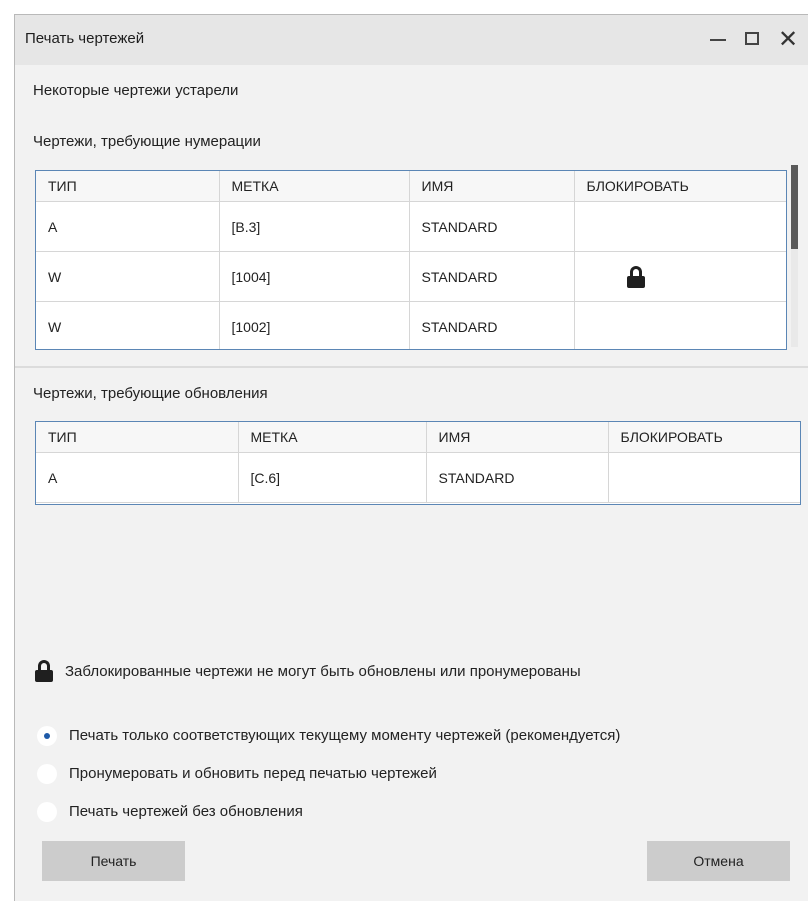 The image size is (808, 901). I want to click on title-bar: Печать чертежей ✕, so click(411, 40).